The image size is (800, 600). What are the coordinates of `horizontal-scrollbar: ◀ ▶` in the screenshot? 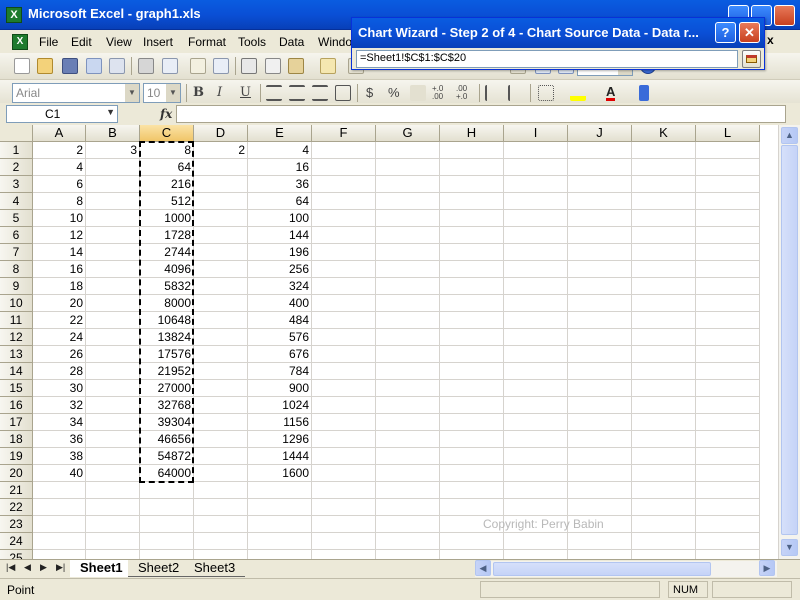 It's located at (626, 568).